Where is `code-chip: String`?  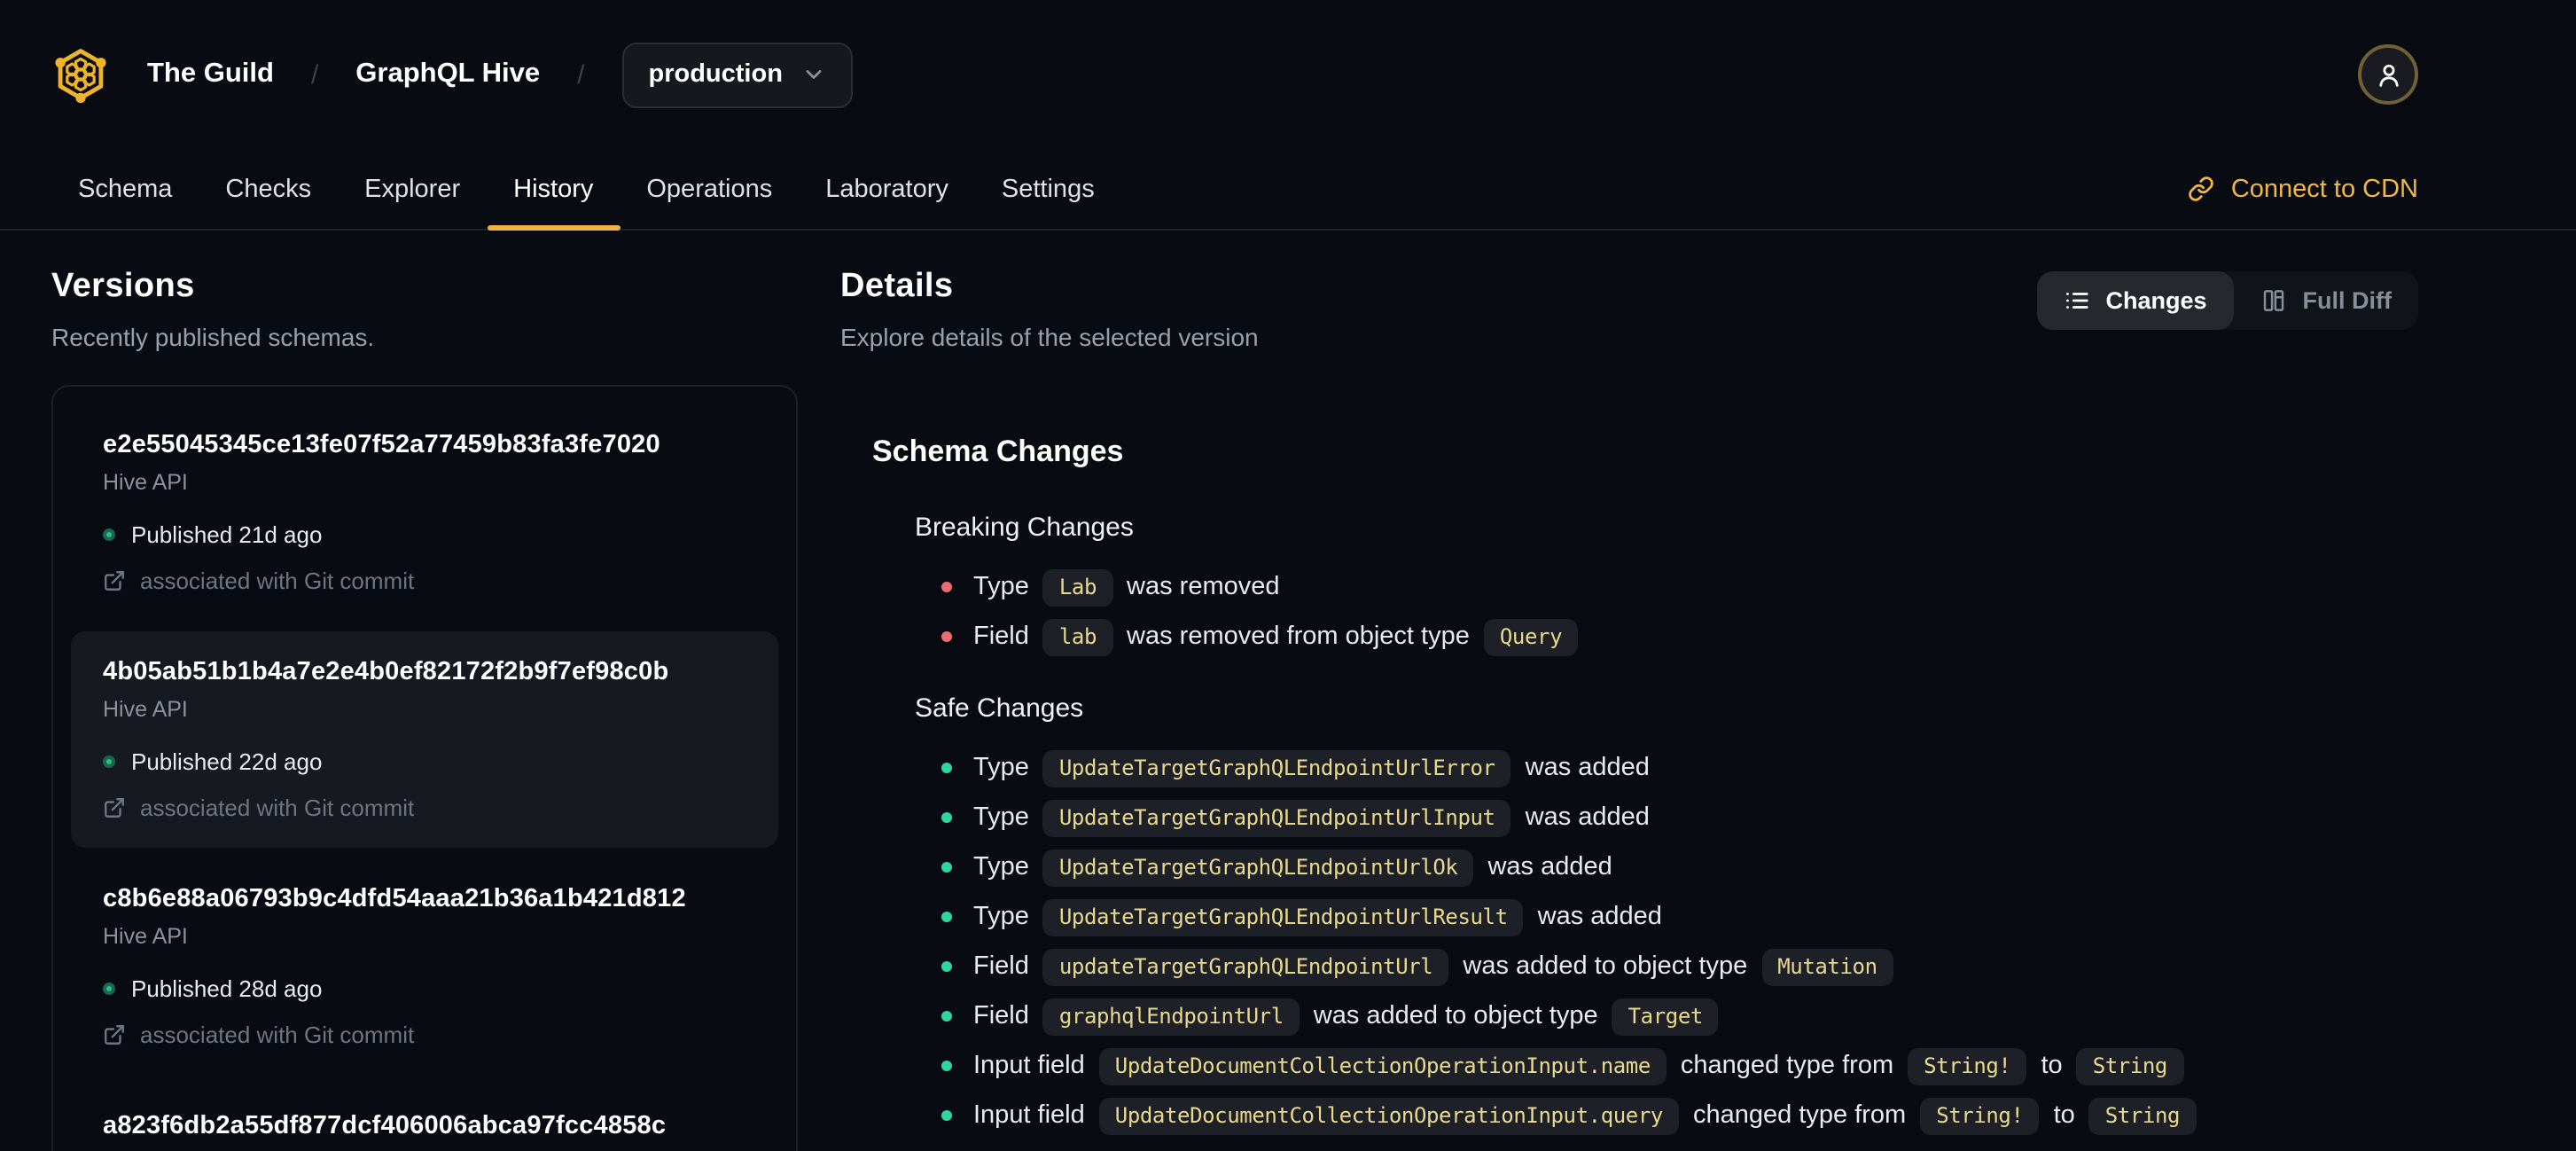
code-chip: String is located at coordinates (2129, 1065).